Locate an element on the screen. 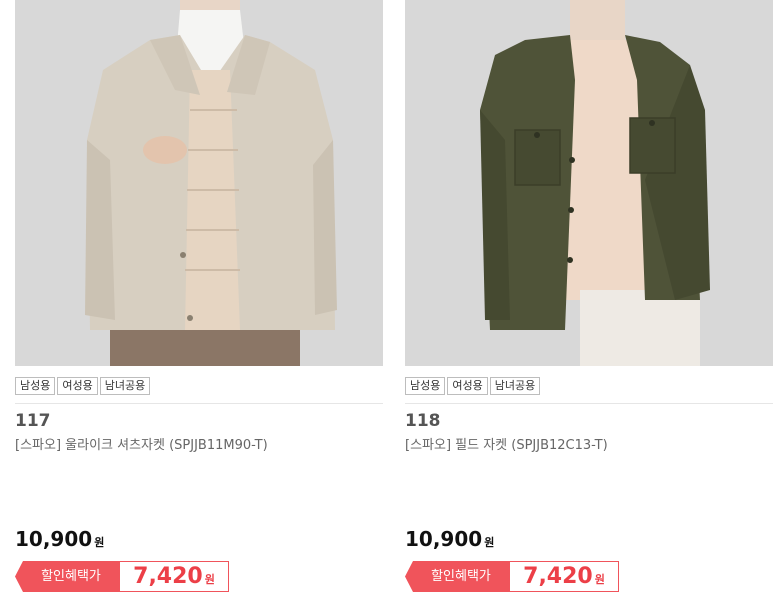 The width and height of the screenshot is (781, 610). product-number: 117 is located at coordinates (33, 421).